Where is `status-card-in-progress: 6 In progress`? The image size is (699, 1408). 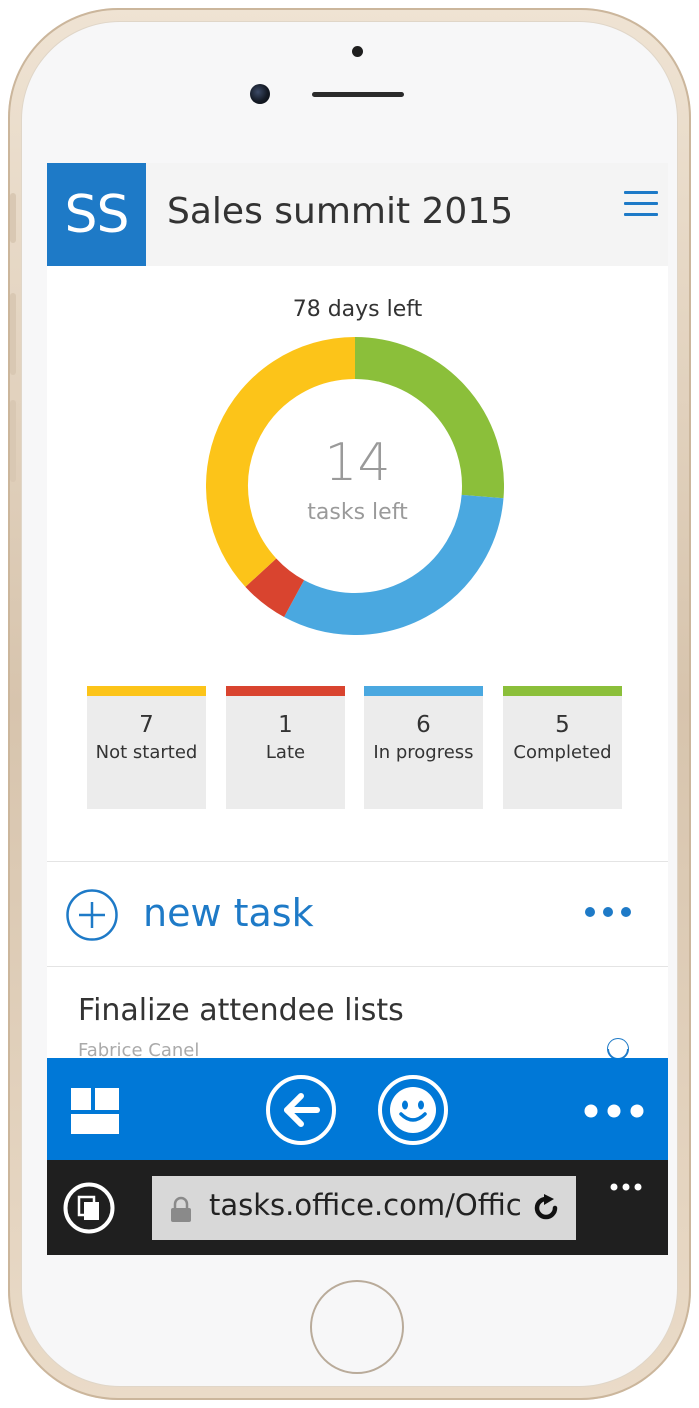 status-card-in-progress: 6 In progress is located at coordinates (423, 747).